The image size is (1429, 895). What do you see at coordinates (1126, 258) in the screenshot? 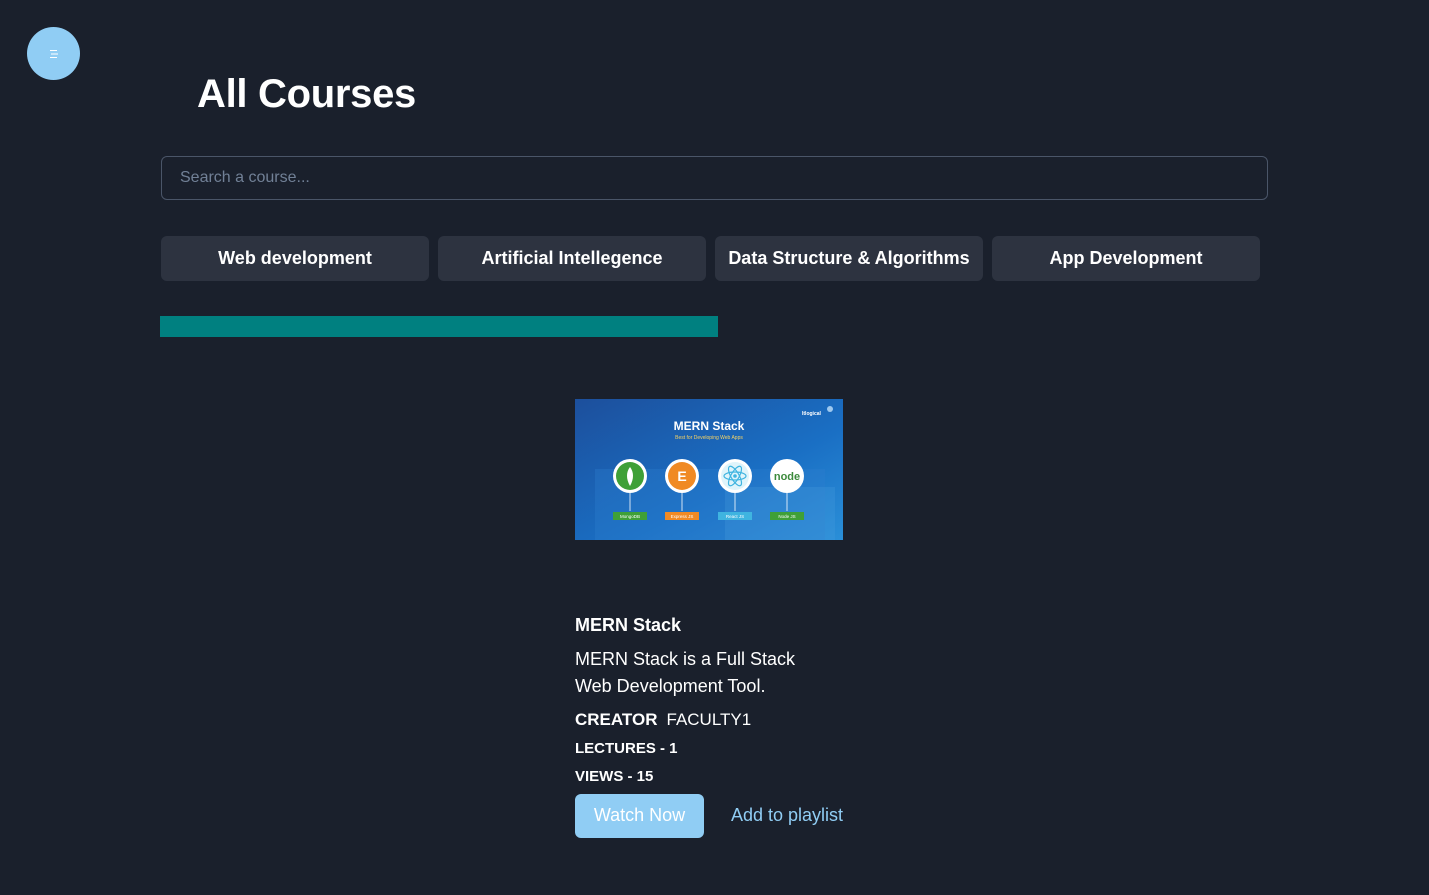
I see `category-app-development-button: App Development` at bounding box center [1126, 258].